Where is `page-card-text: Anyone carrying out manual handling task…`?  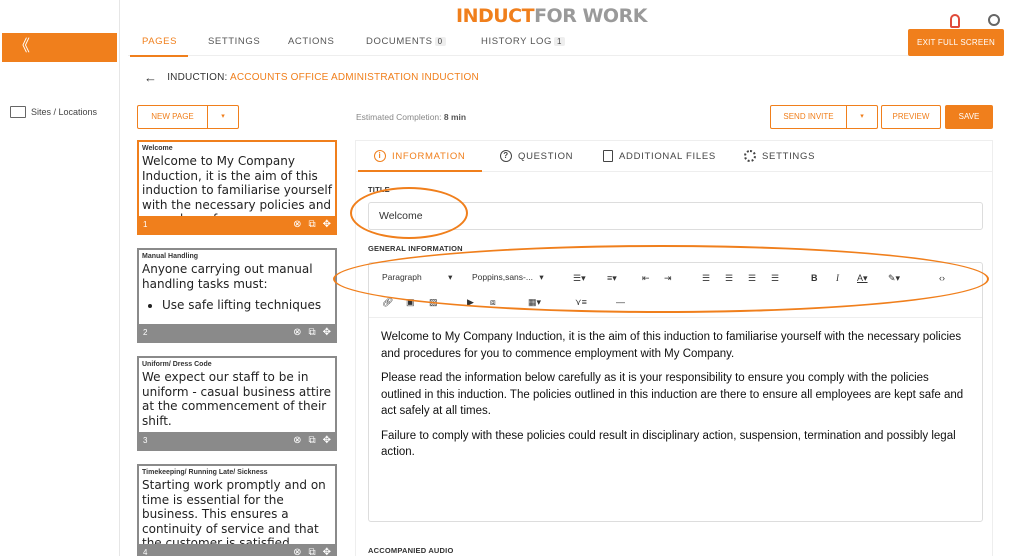 page-card-text: Anyone carrying out manual handling task… is located at coordinates (227, 276).